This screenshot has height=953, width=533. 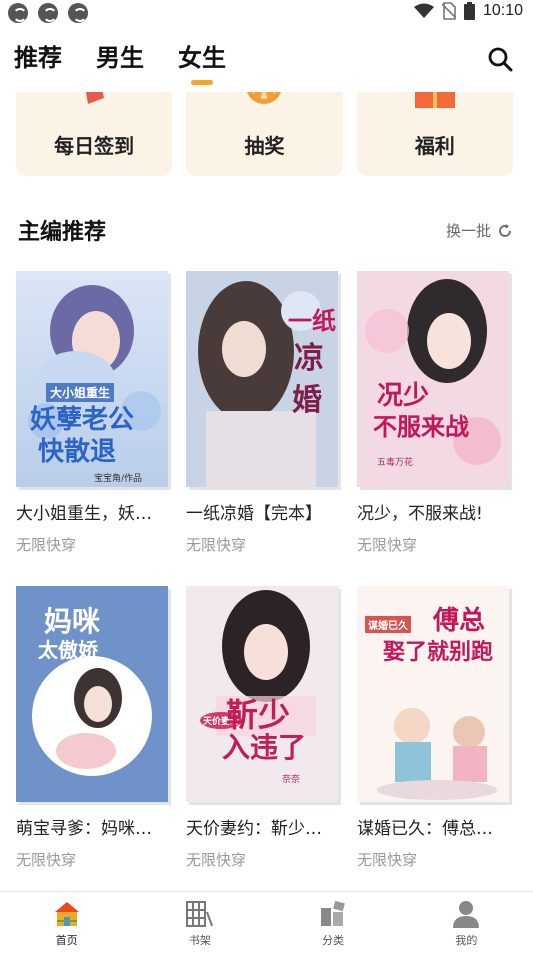 I want to click on tab-male: 男生, so click(x=120, y=55).